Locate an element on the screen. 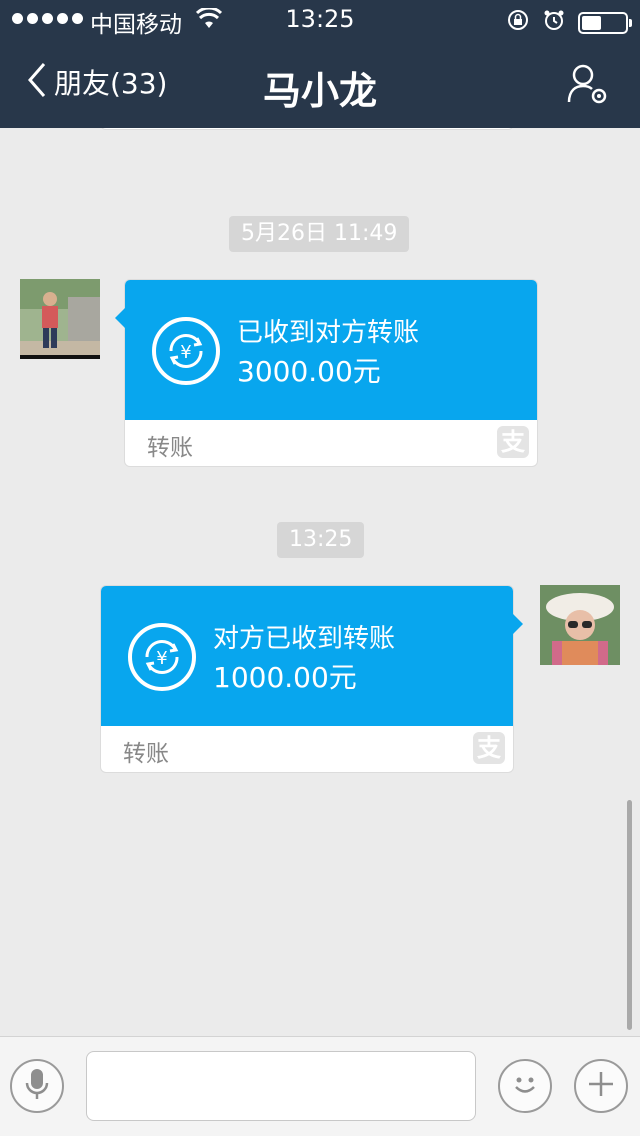  transfer-card-sent: ¥ 对方已收到转账 1000.00元 转账 支 is located at coordinates (311, 679).